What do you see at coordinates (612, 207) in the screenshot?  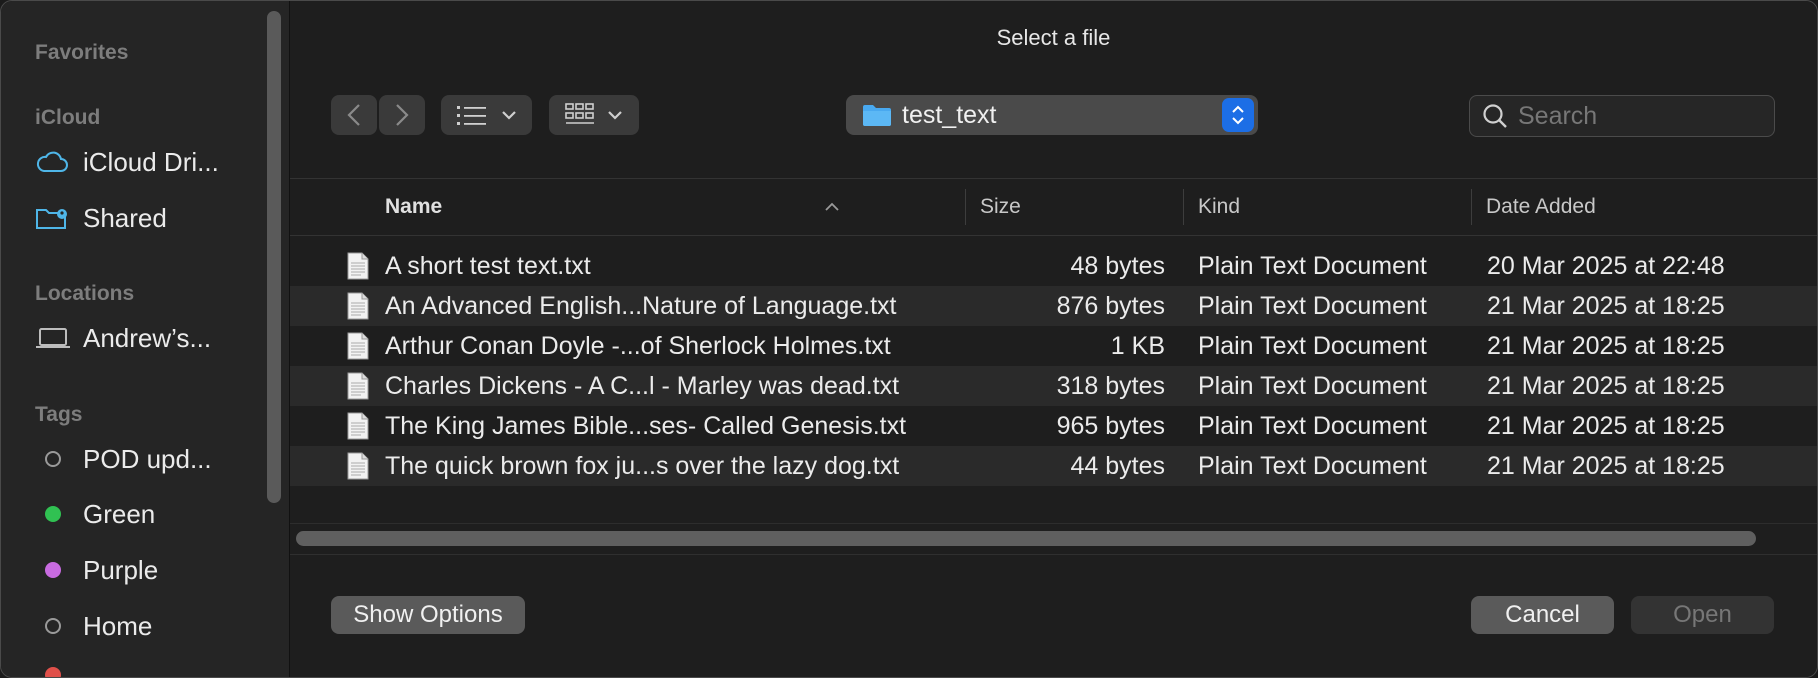 I see `column-header-name: Name` at bounding box center [612, 207].